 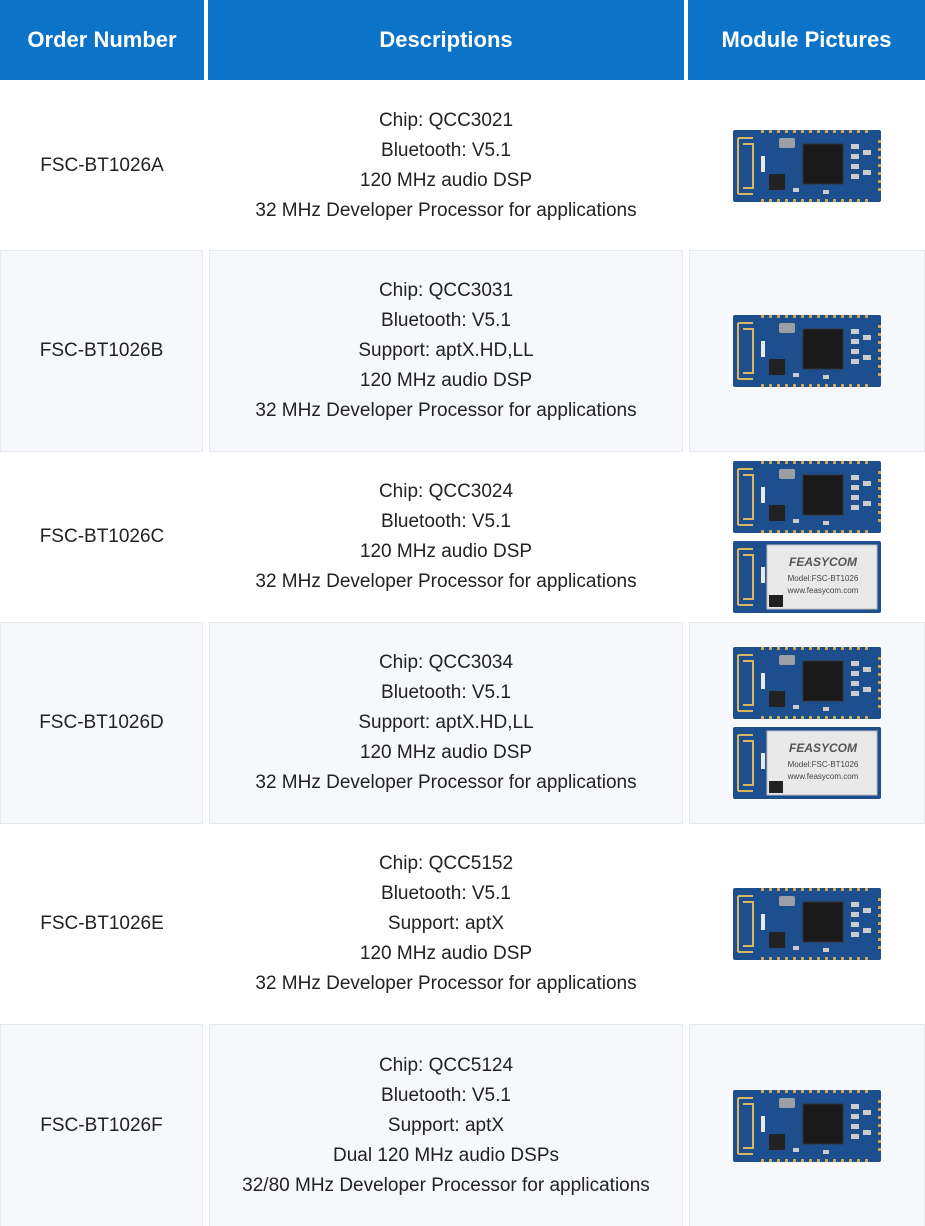 What do you see at coordinates (102, 166) in the screenshot?
I see `order-number-a: FSC-BT1026A` at bounding box center [102, 166].